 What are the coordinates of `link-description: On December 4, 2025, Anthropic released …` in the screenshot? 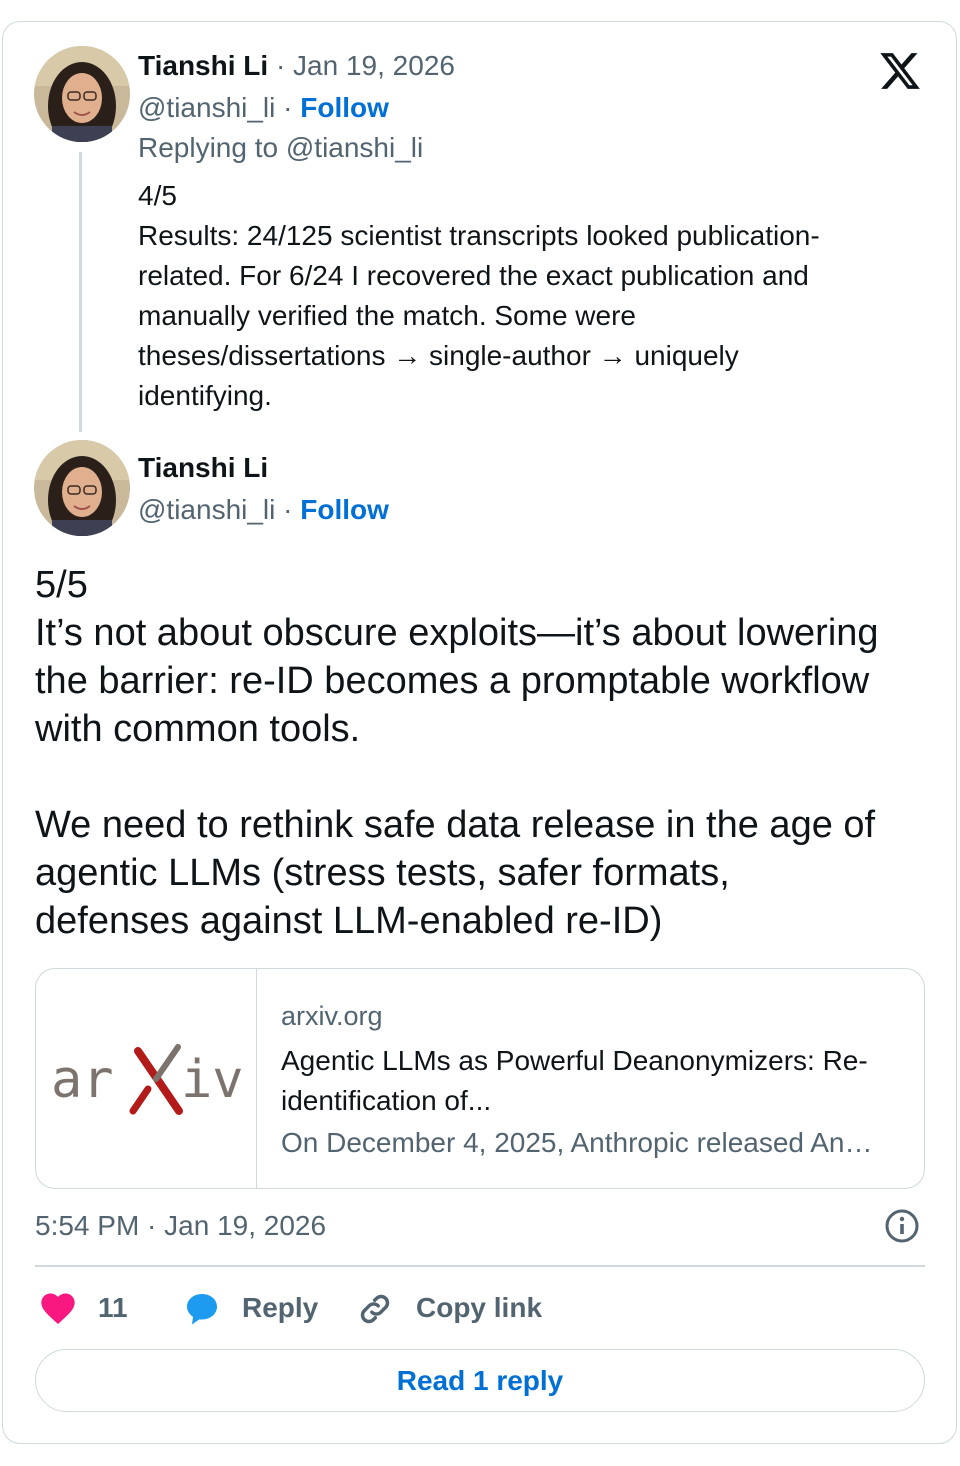 It's located at (577, 1142).